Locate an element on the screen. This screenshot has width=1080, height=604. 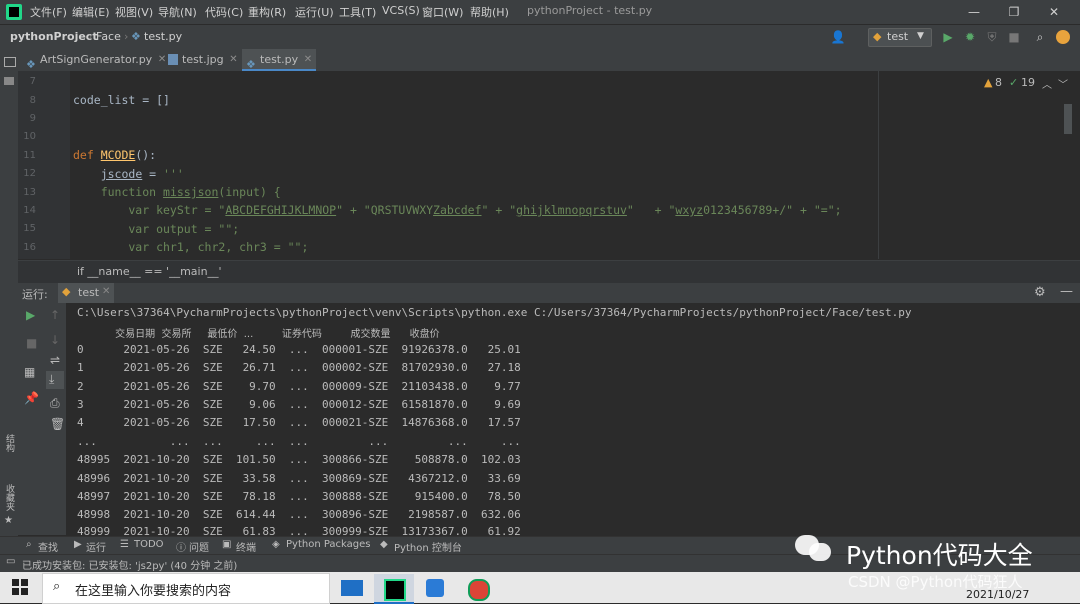
scroll-down-icon: ↓ is located at coordinates (55, 340).